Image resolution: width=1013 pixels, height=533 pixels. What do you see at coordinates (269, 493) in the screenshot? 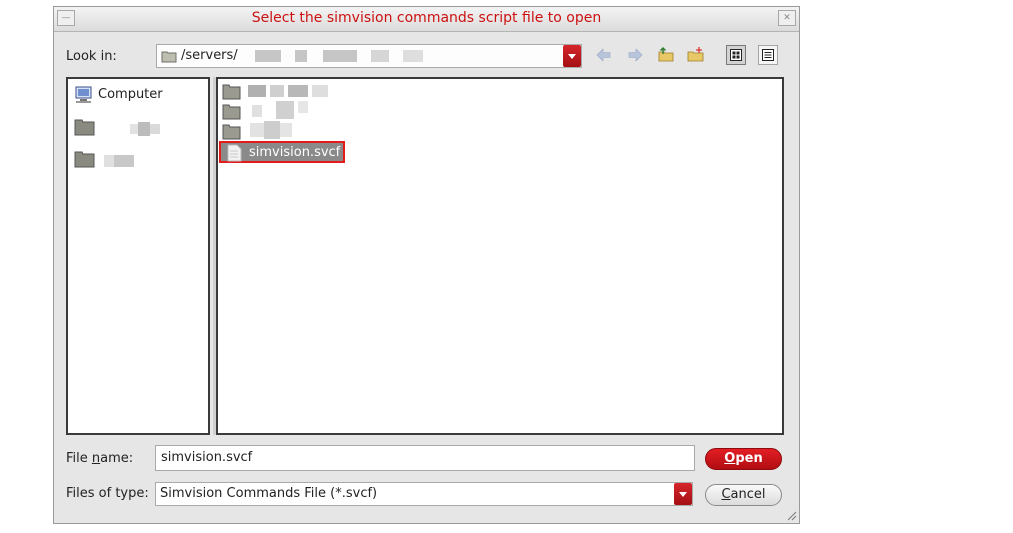
I see `file-type-value: Simvision Commands File (*.svcf)` at bounding box center [269, 493].